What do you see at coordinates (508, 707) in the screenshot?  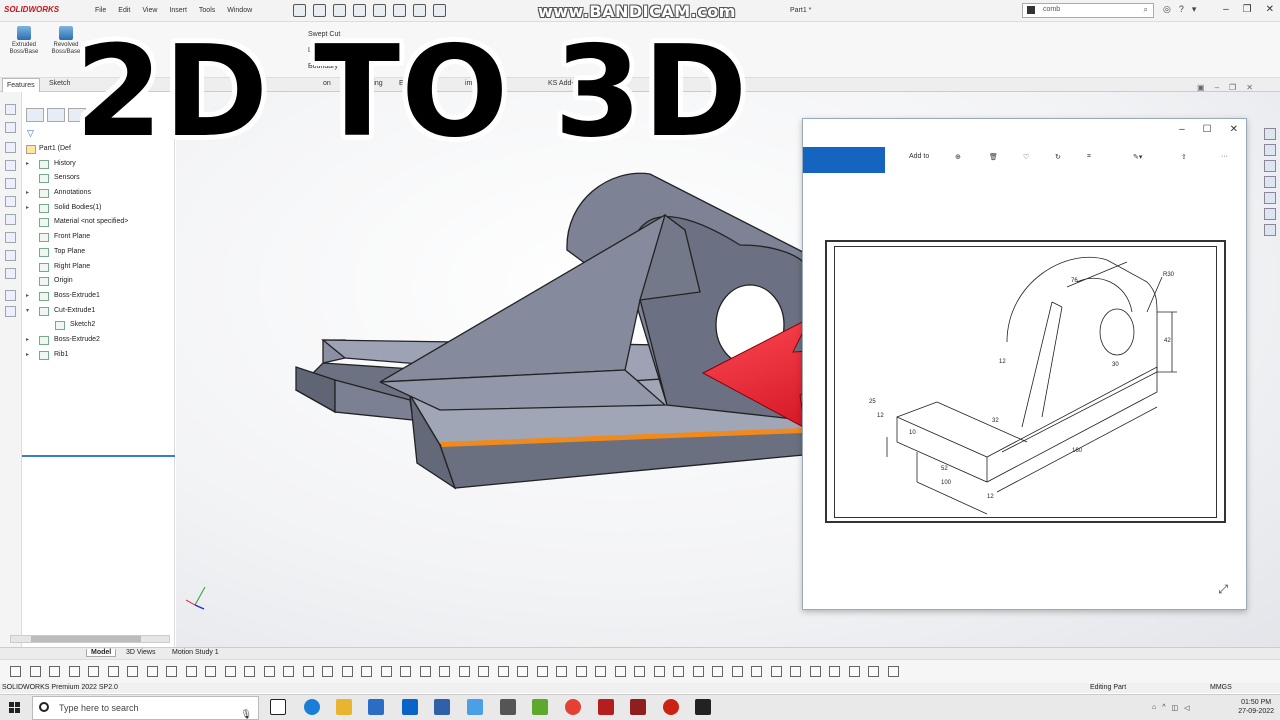 I see `app-icon` at bounding box center [508, 707].